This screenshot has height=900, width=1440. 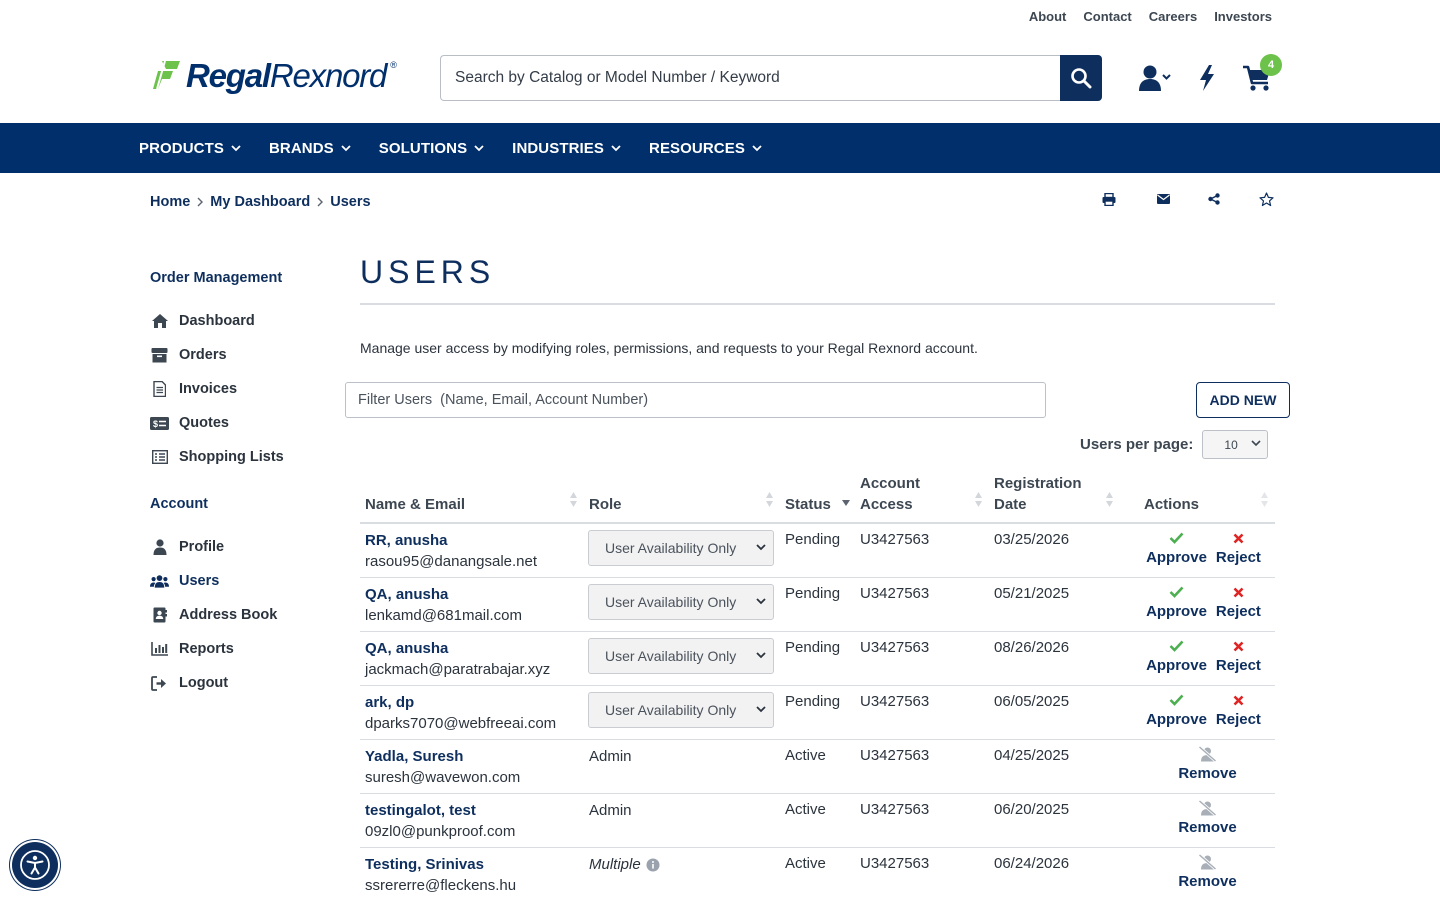 What do you see at coordinates (705, 148) in the screenshot?
I see `nav-resources: RESOURCES` at bounding box center [705, 148].